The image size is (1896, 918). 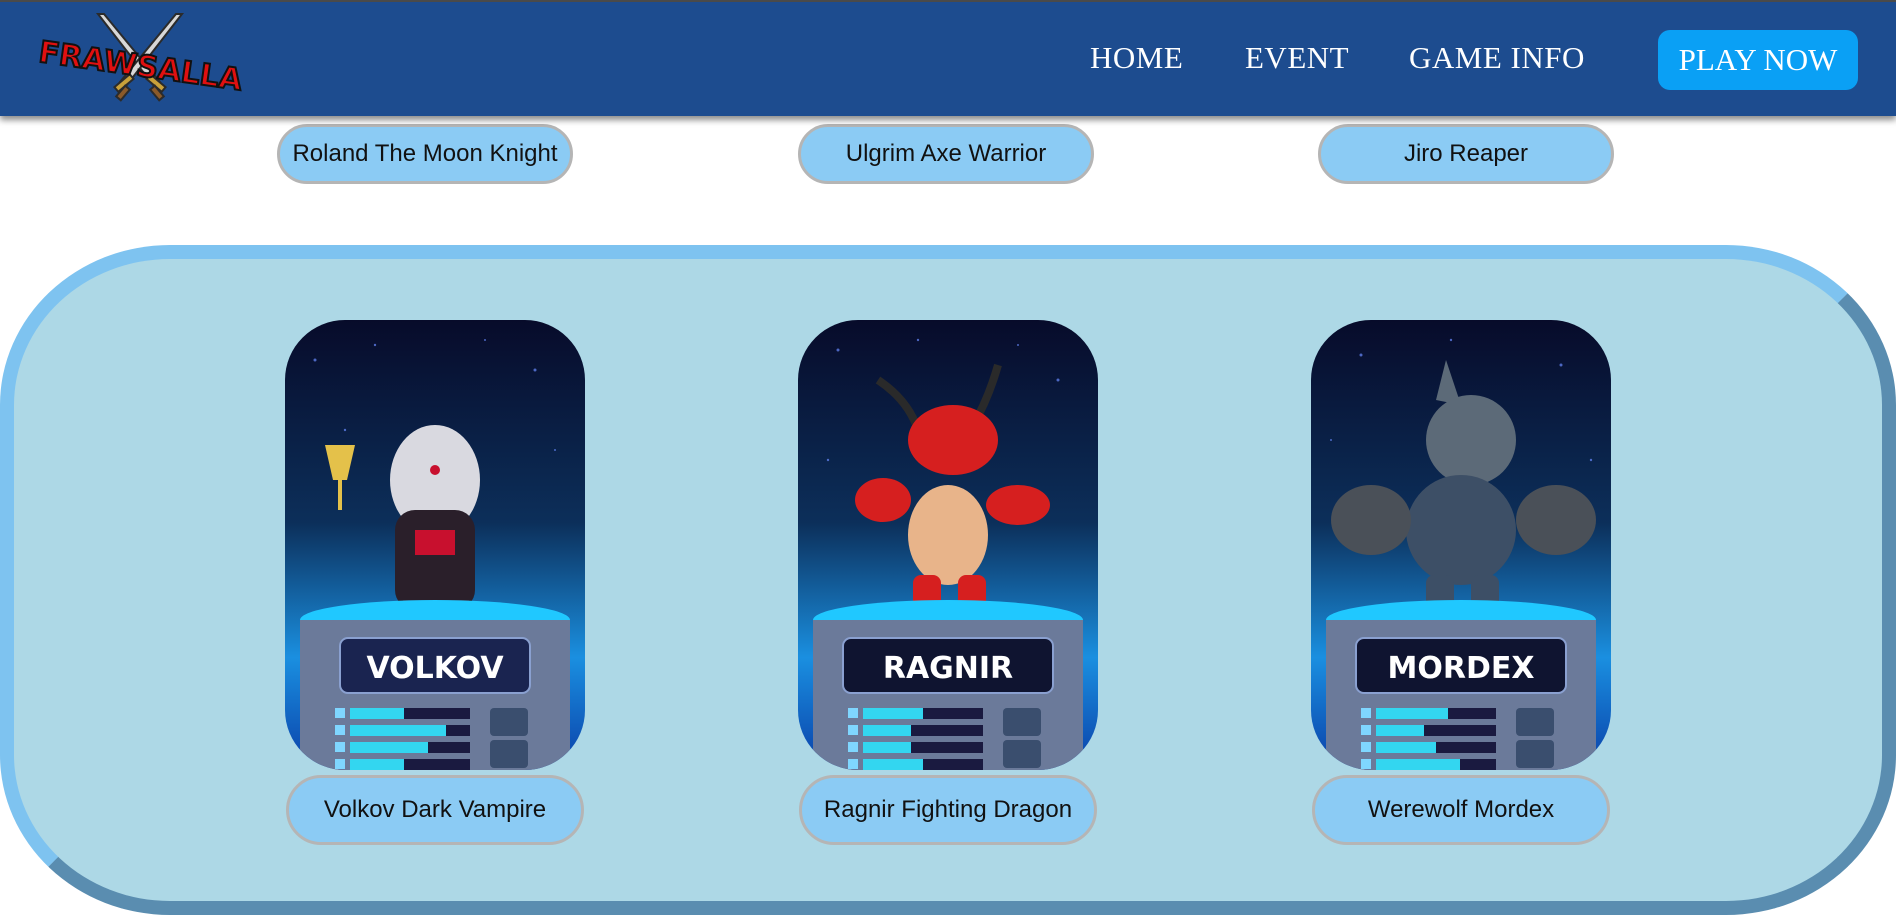 What do you see at coordinates (435, 668) in the screenshot?
I see `badge-volkov: VOLKOV` at bounding box center [435, 668].